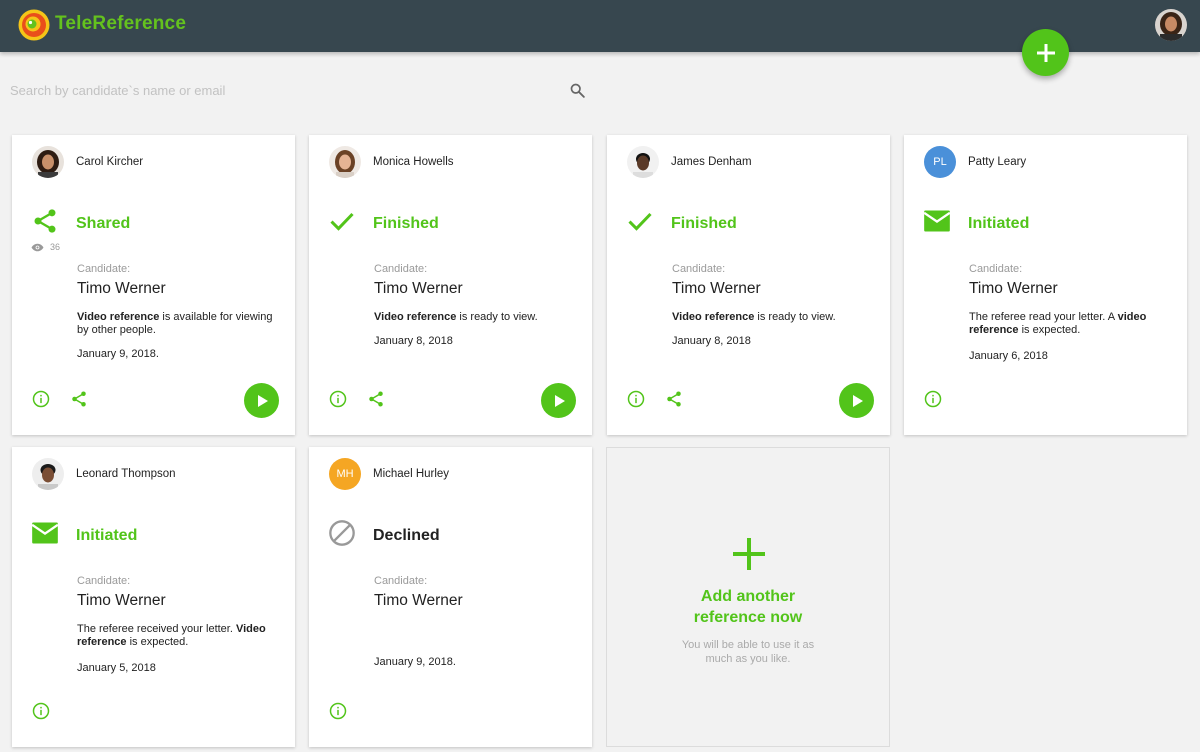  What do you see at coordinates (711, 162) in the screenshot?
I see `referee-name: James Denham` at bounding box center [711, 162].